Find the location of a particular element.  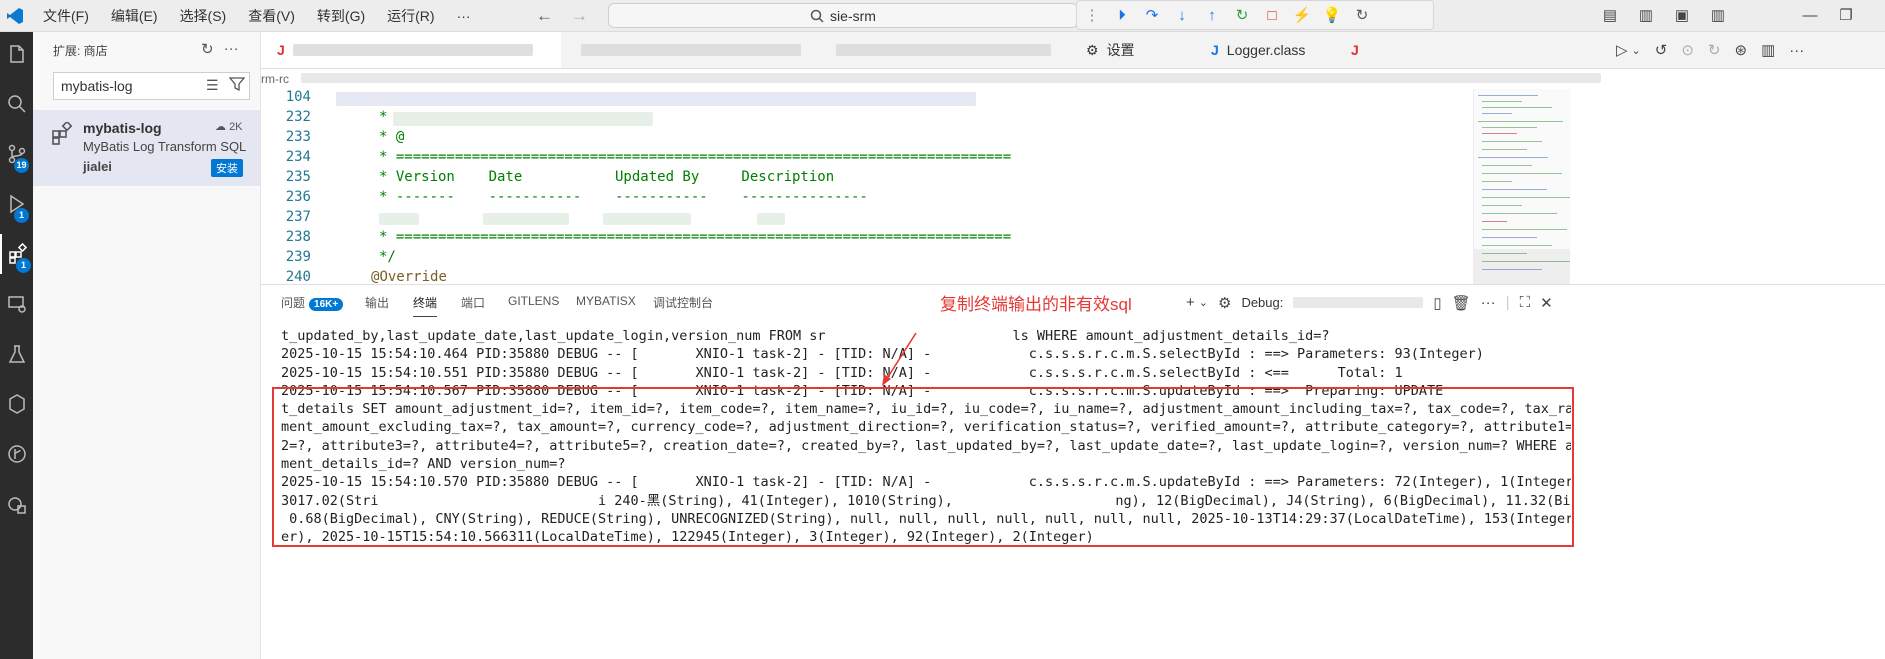

vscode-logo-icon is located at coordinates (15, 16).